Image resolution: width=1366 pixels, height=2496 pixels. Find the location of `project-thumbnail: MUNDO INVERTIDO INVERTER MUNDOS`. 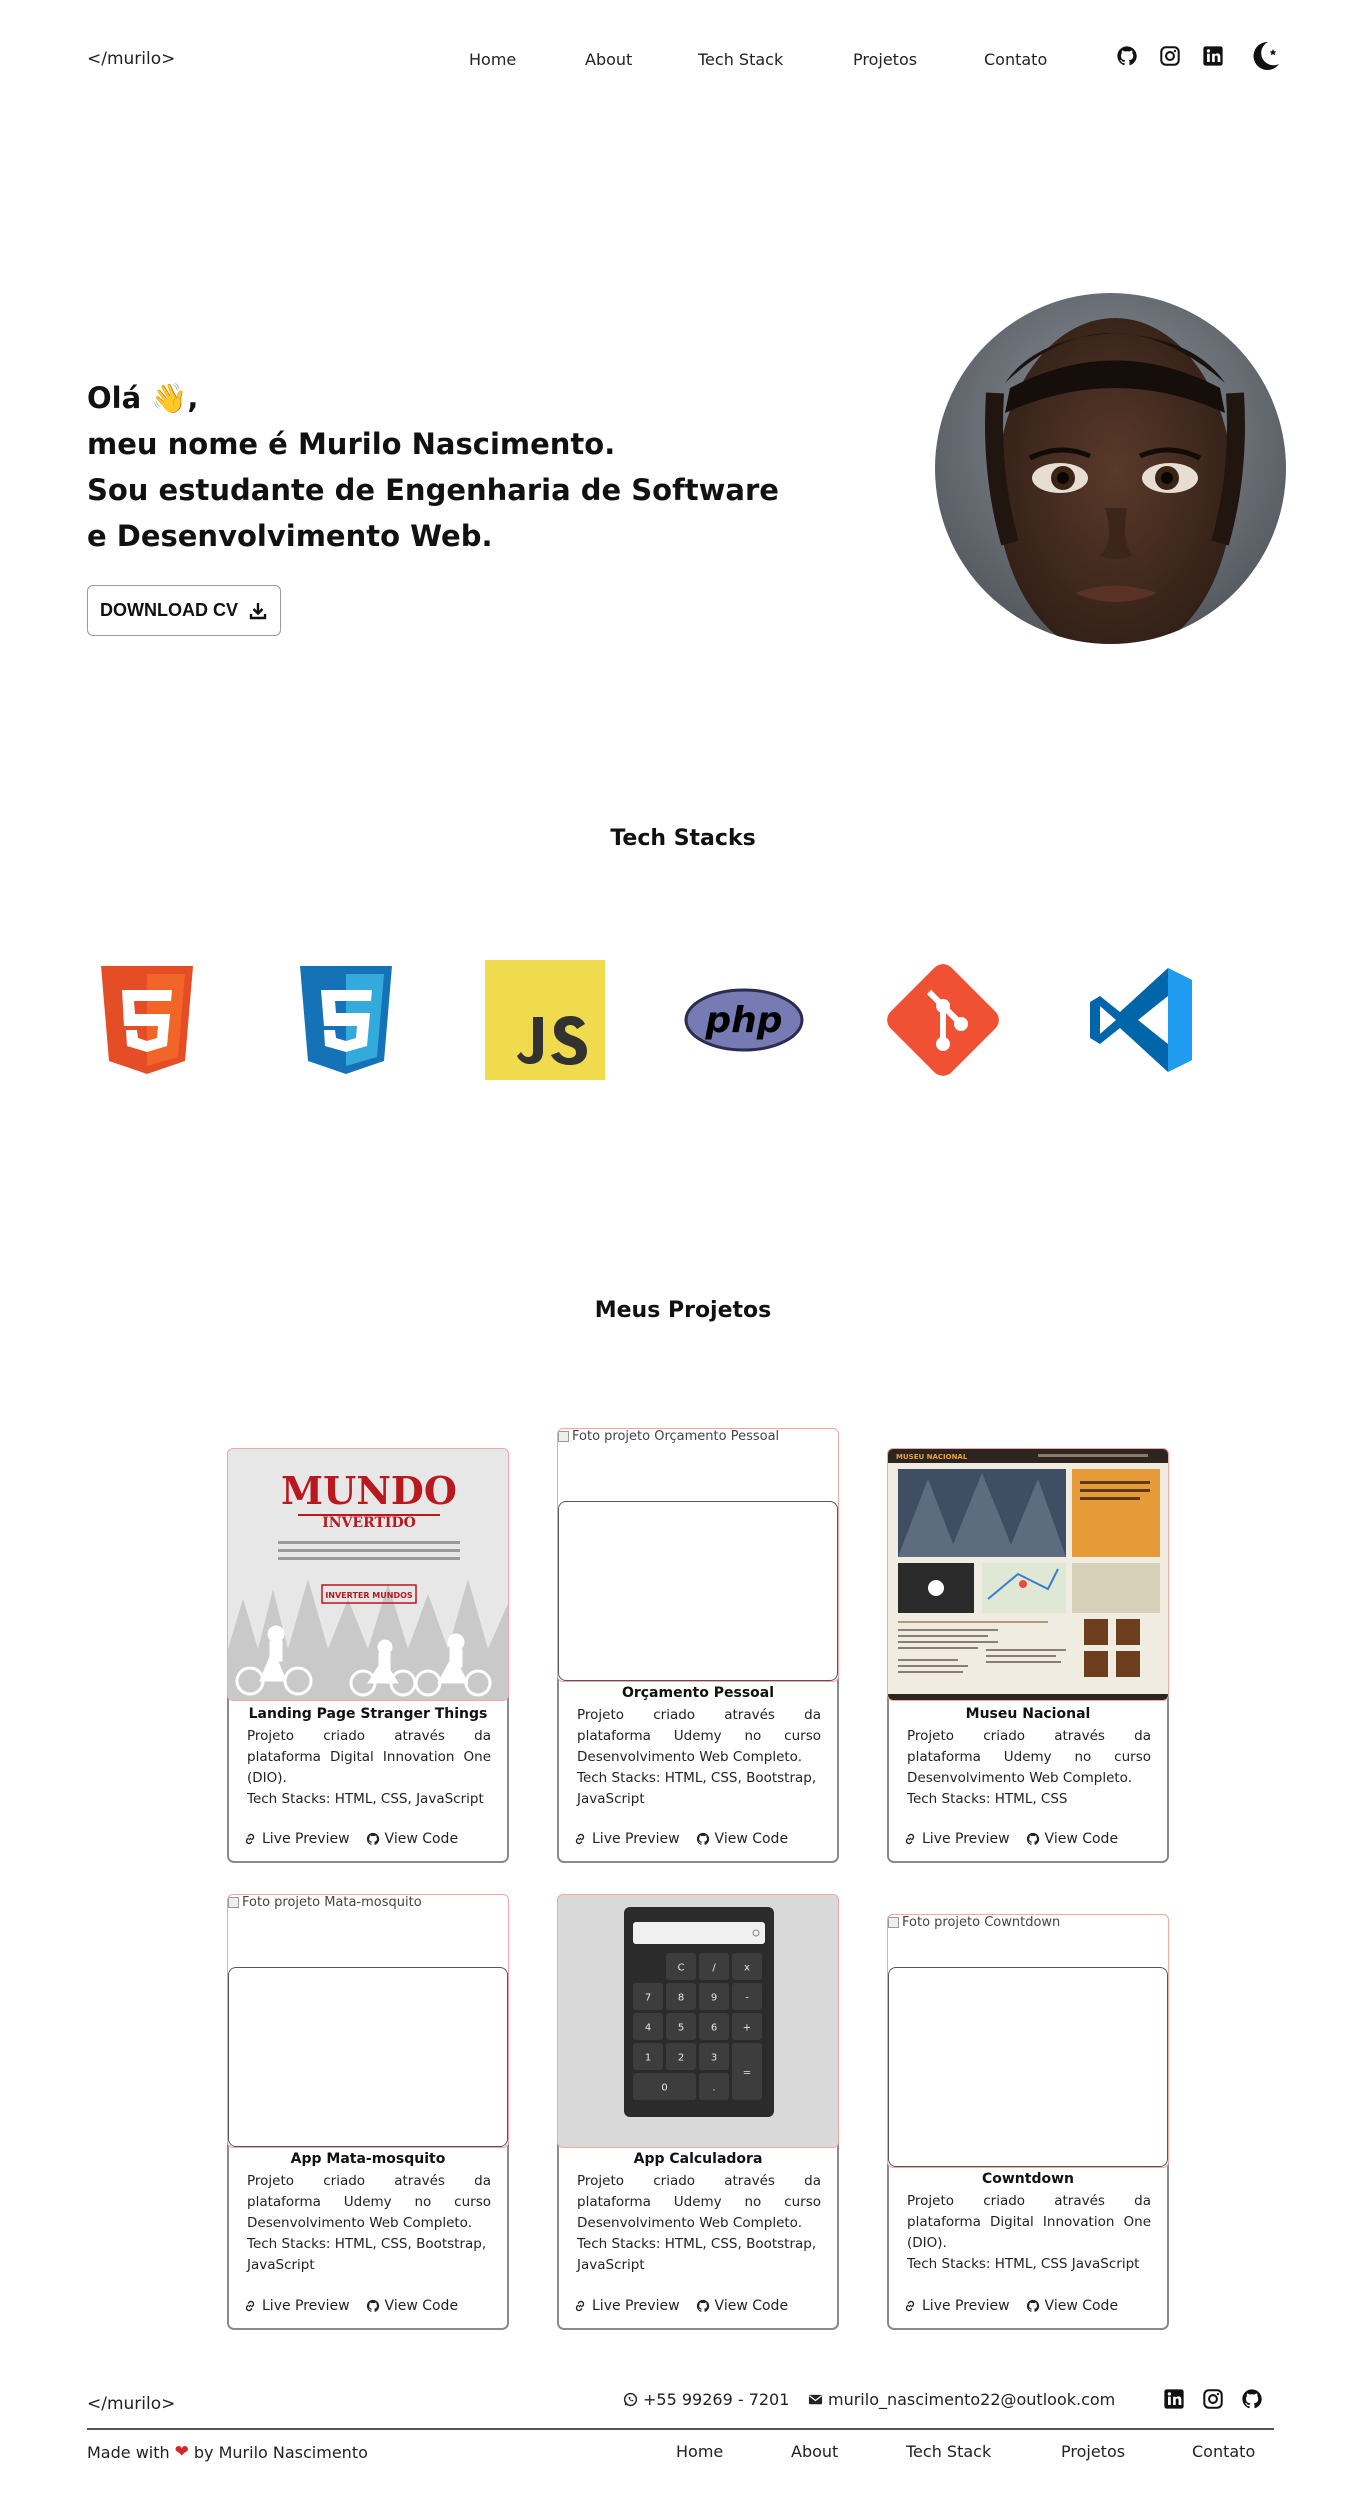

project-thumbnail: MUNDO INVERTIDO INVERTER MUNDOS is located at coordinates (368, 1574).